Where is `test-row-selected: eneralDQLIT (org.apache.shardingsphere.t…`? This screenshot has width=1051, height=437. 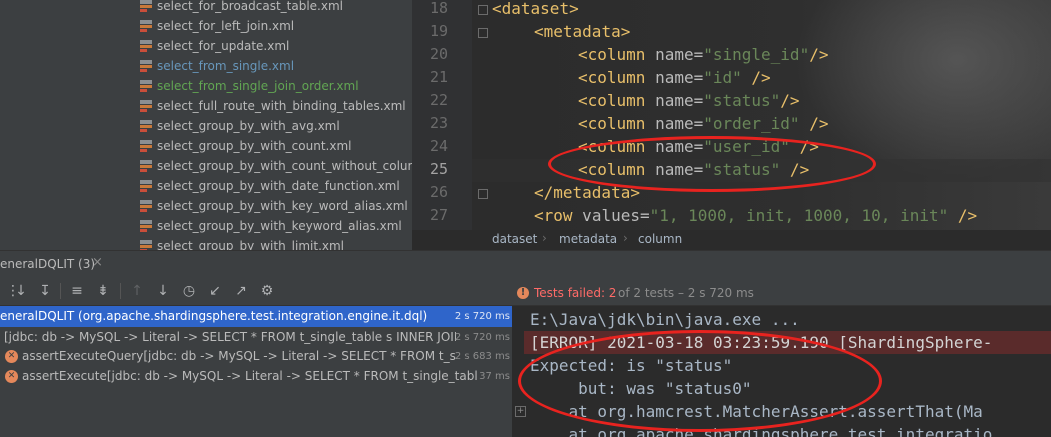 test-row-selected: eneralDQLIT (org.apache.shardingsphere.t… is located at coordinates (256, 316).